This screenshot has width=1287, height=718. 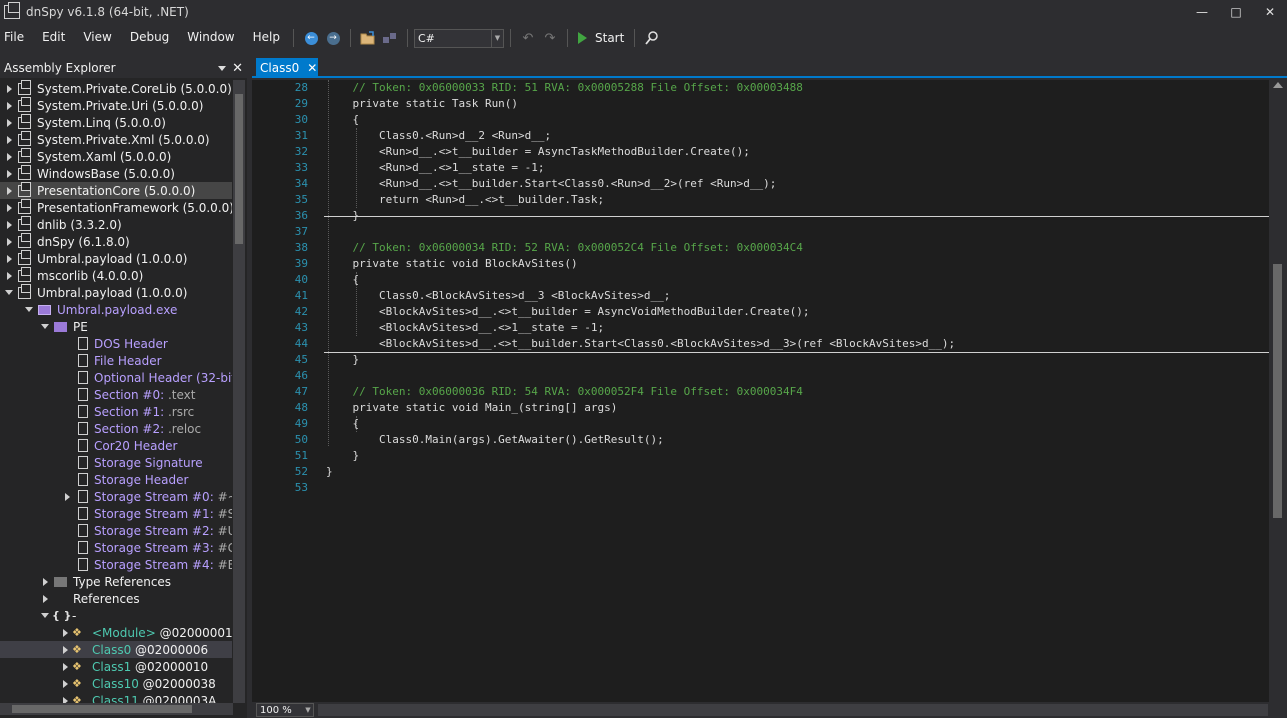 I want to click on menu-edit: Edit, so click(x=55, y=37).